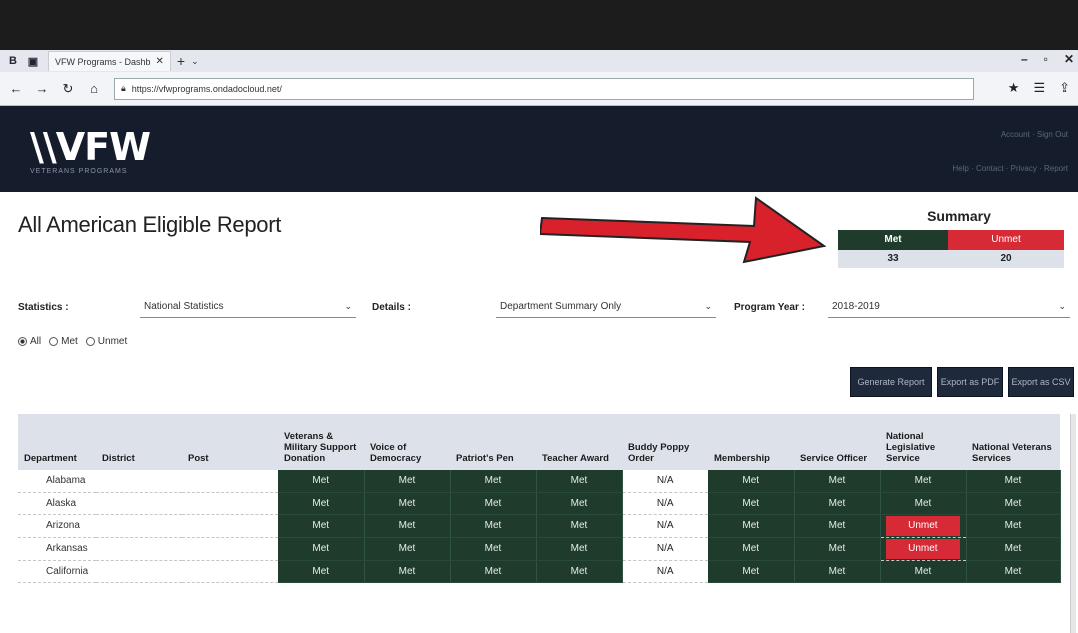 The image size is (1078, 633). What do you see at coordinates (13, 61) in the screenshot?
I see `browser-app-icon: B` at bounding box center [13, 61].